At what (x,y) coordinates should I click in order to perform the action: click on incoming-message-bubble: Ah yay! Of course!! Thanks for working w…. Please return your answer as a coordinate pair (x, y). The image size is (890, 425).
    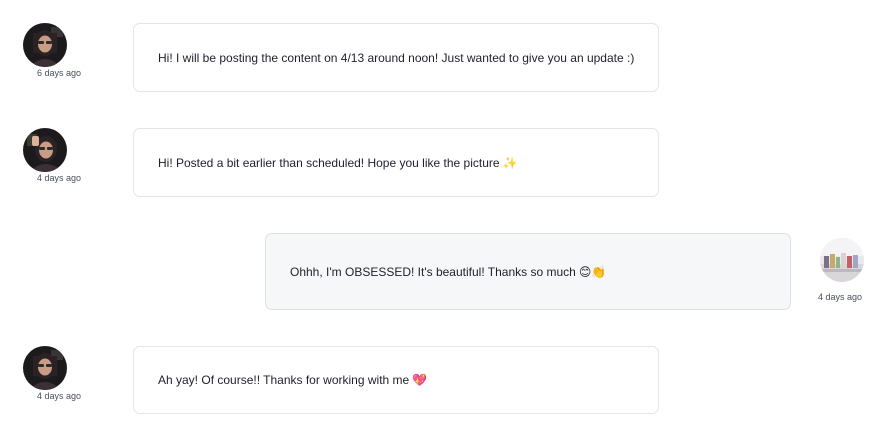
    Looking at the image, I should click on (396, 380).